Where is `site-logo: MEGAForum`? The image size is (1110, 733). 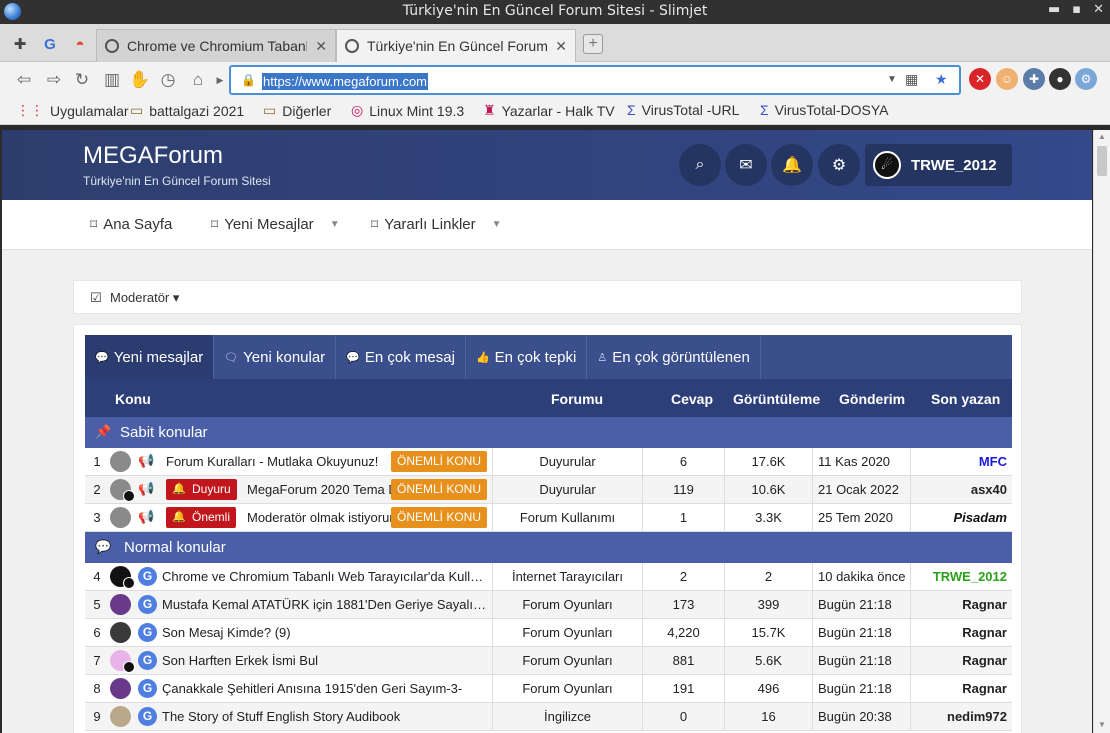
site-logo: MEGAForum is located at coordinates (153, 156).